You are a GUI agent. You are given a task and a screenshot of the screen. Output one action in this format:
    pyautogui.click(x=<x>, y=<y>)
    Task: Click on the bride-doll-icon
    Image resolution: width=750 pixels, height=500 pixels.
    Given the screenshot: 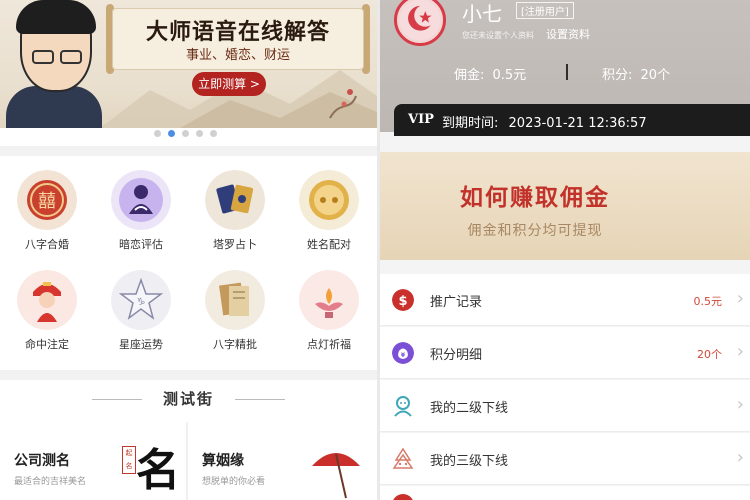 What is the action you would take?
    pyautogui.click(x=47, y=300)
    